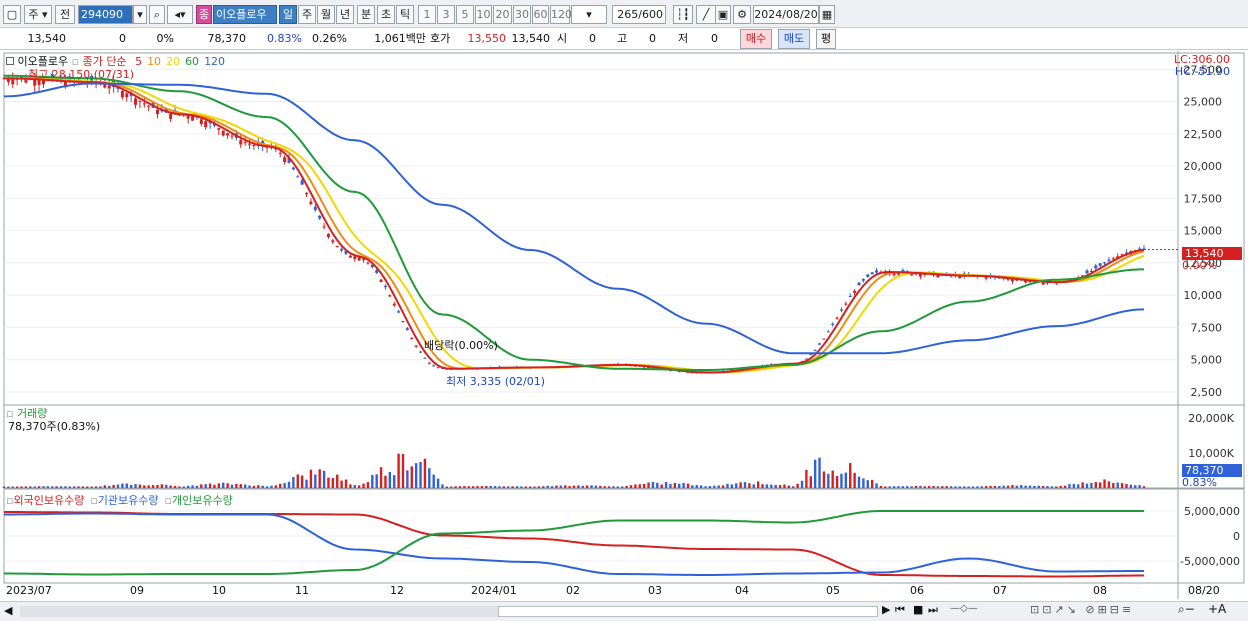 The height and width of the screenshot is (621, 1248). Describe the element at coordinates (964, 608) in the screenshot. I see `zoom-slider-icon: —◇—` at that location.